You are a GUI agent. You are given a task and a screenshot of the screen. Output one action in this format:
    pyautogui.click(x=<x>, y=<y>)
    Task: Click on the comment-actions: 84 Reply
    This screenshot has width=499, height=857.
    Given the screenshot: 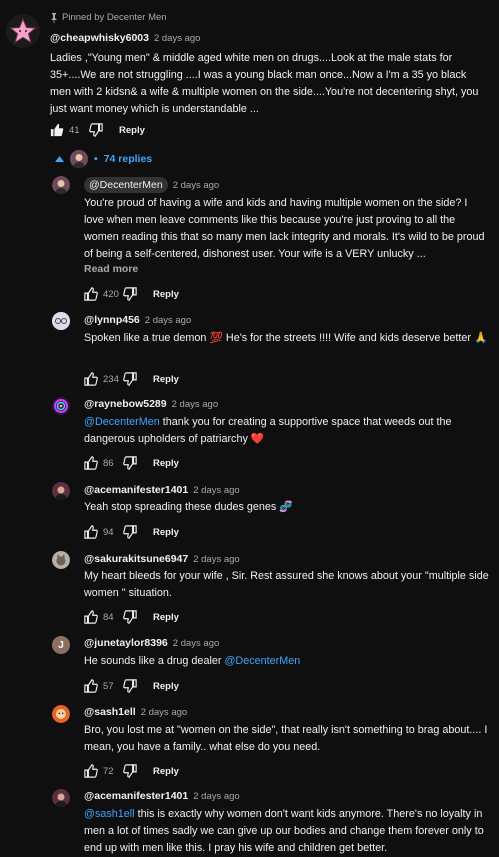 What is the action you would take?
    pyautogui.click(x=131, y=617)
    